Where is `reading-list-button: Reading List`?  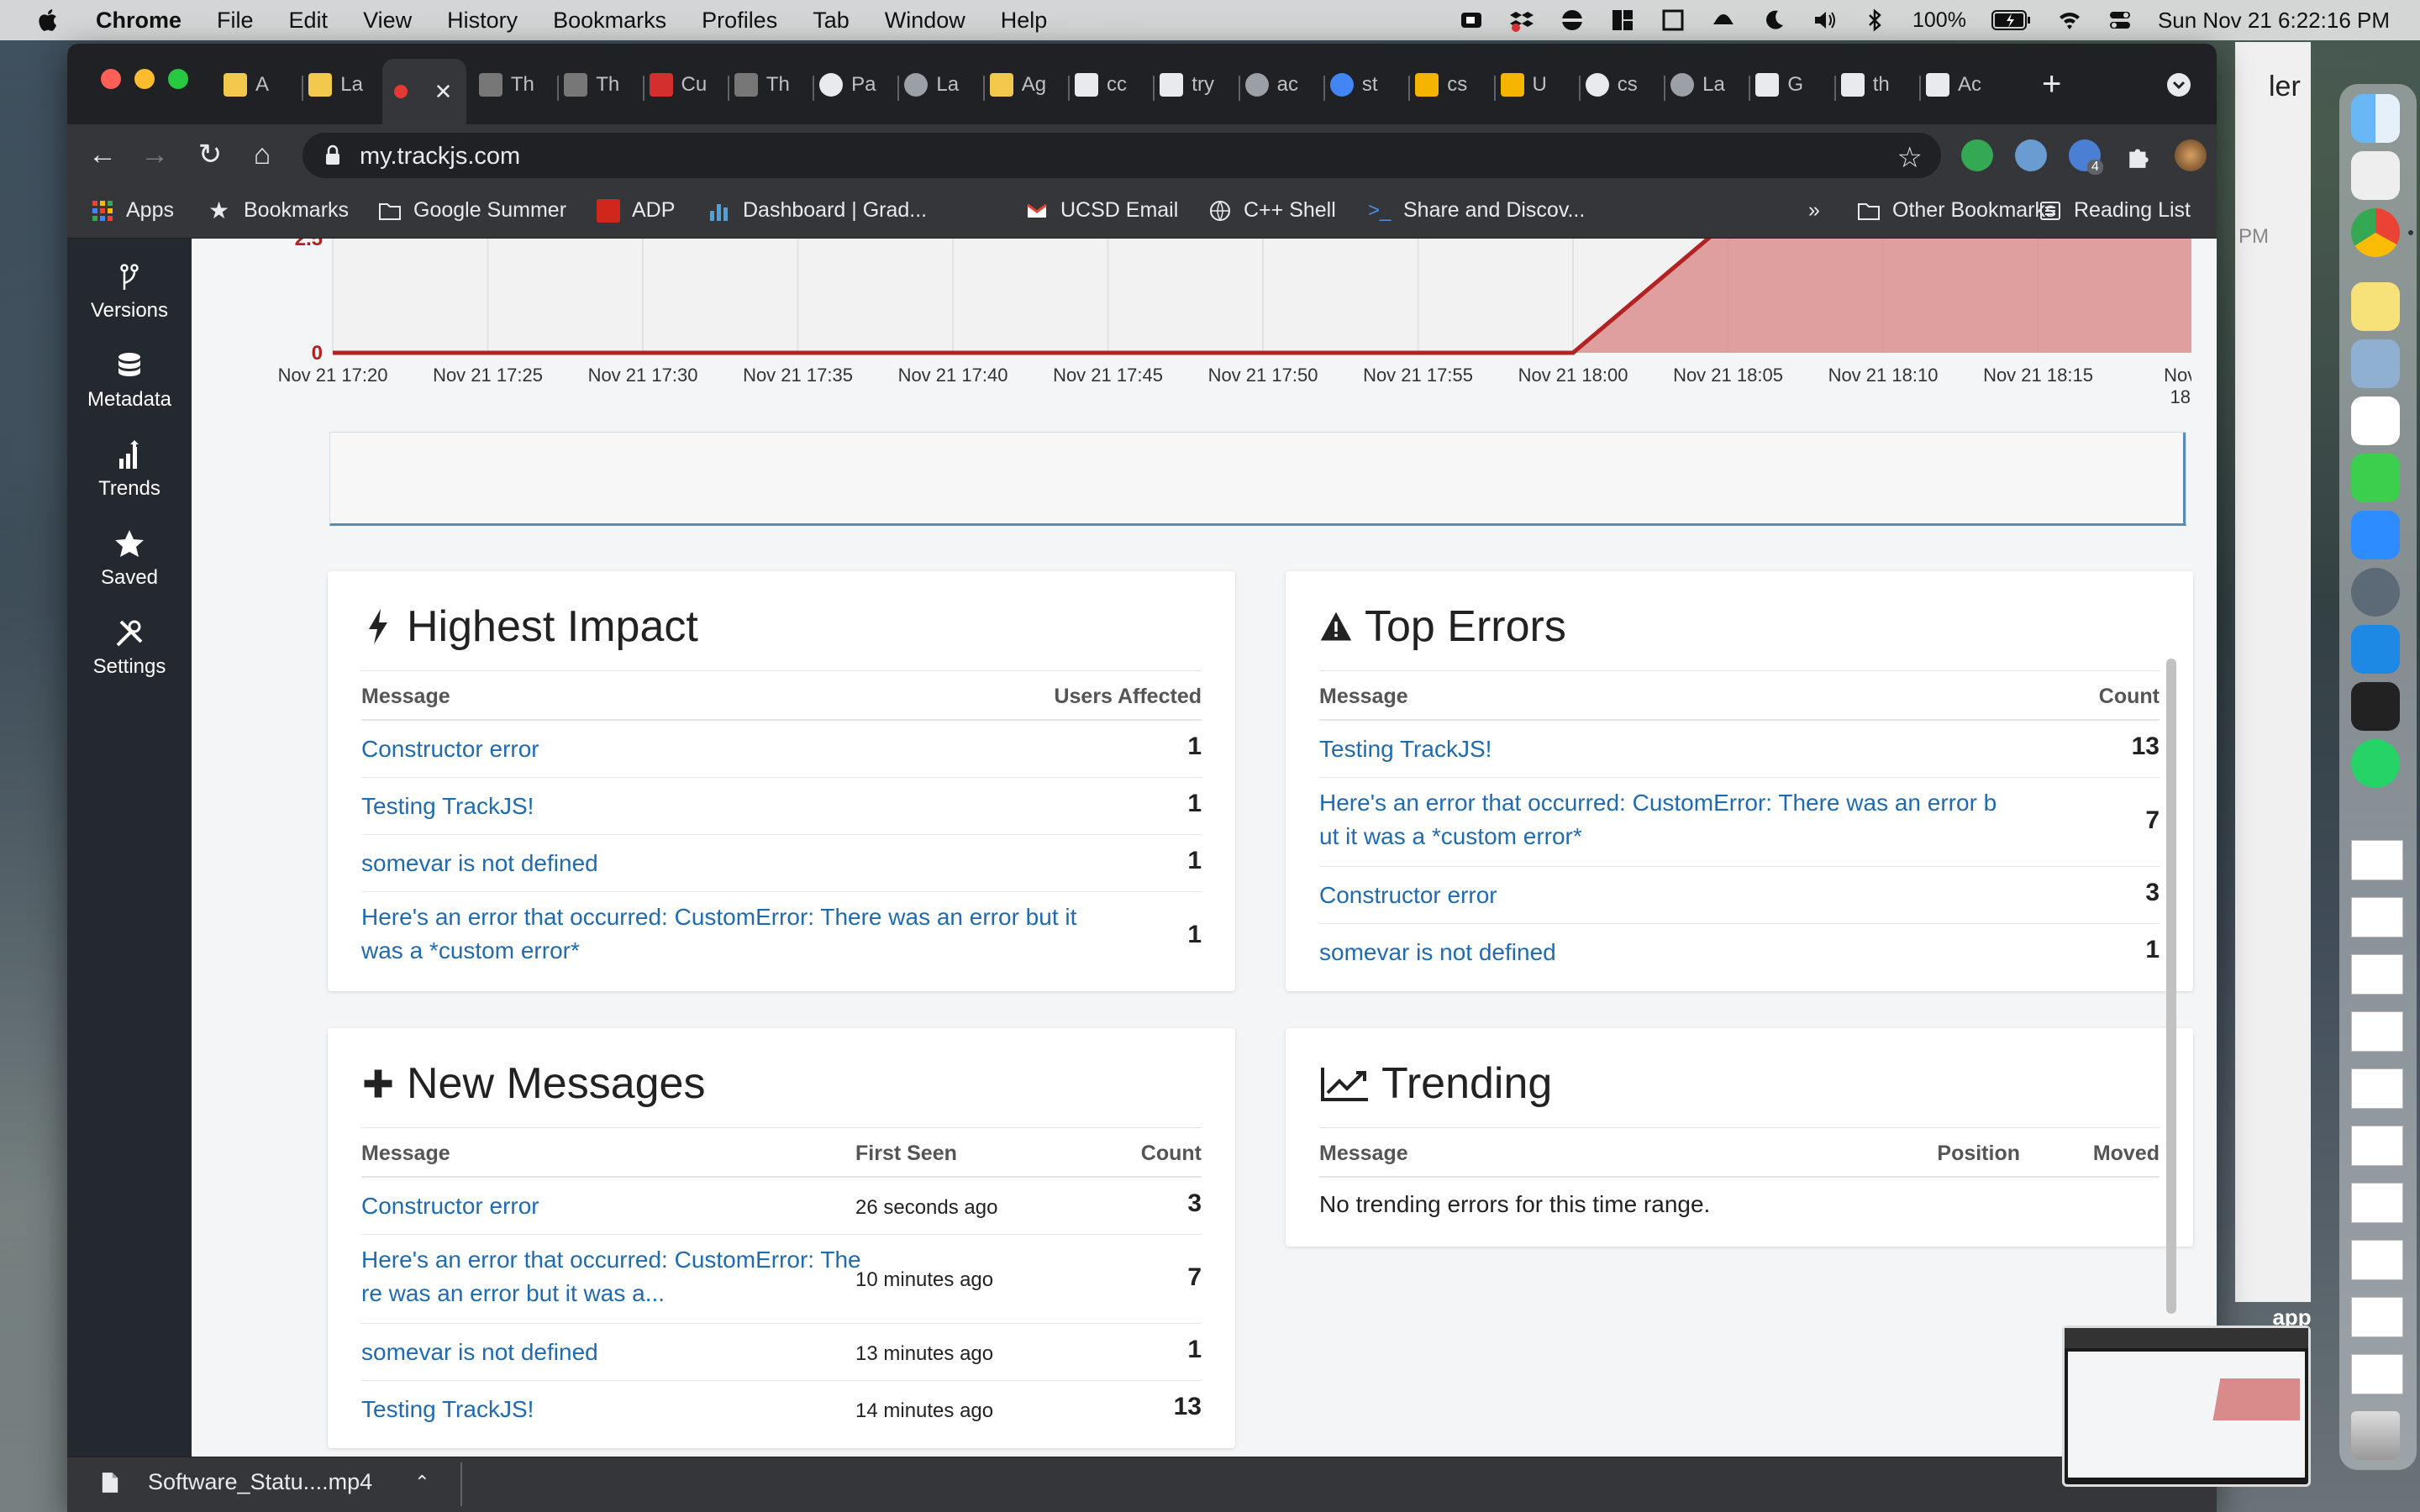
reading-list-button: Reading List is located at coordinates (2115, 210).